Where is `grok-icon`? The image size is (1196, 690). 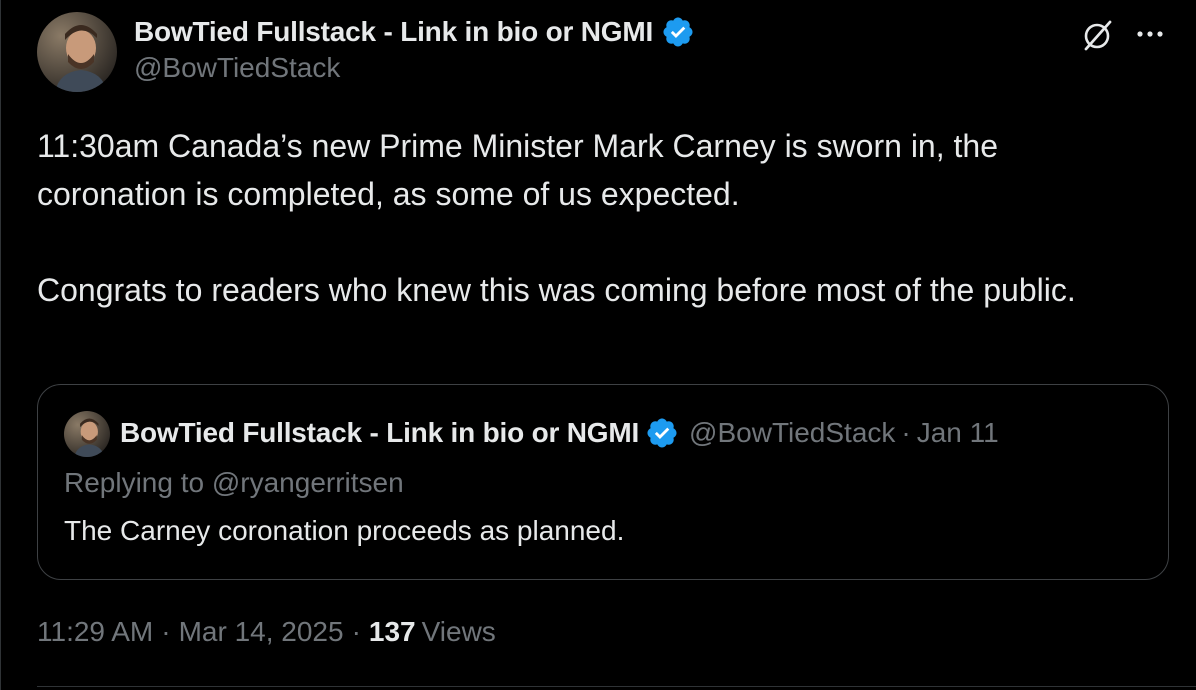
grok-icon is located at coordinates (1097, 35).